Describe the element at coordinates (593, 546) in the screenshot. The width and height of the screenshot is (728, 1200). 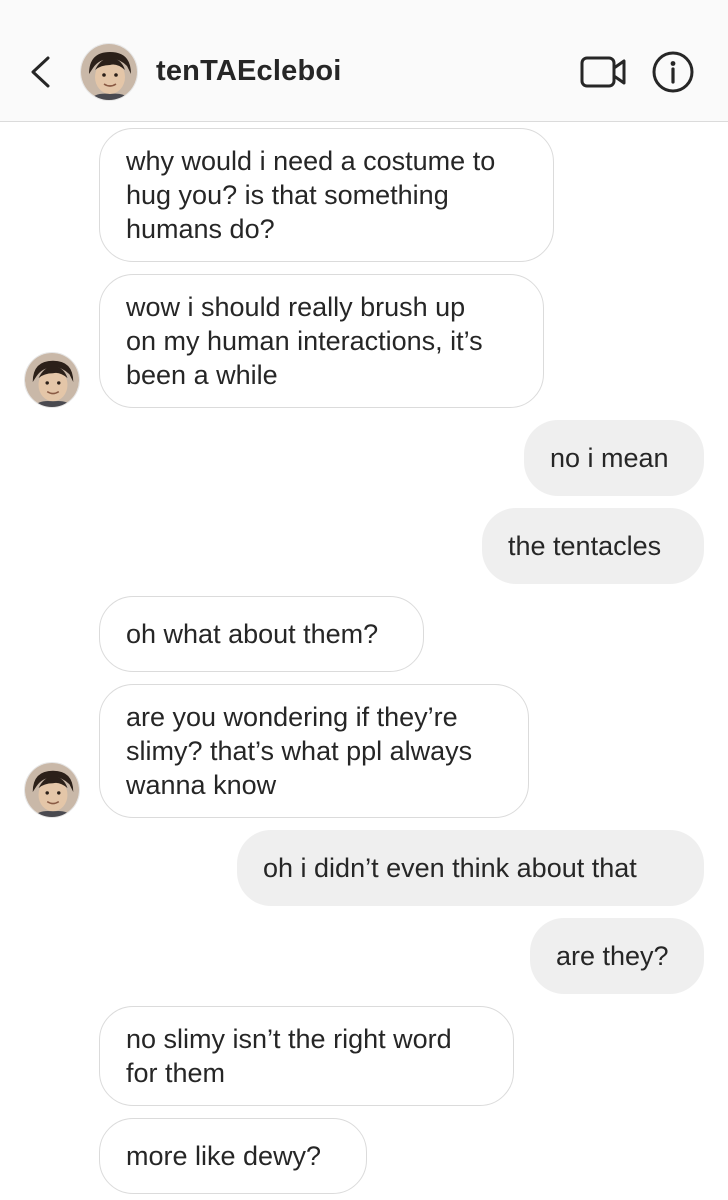
I see `message-bubble-outgoing: the tentacles` at that location.